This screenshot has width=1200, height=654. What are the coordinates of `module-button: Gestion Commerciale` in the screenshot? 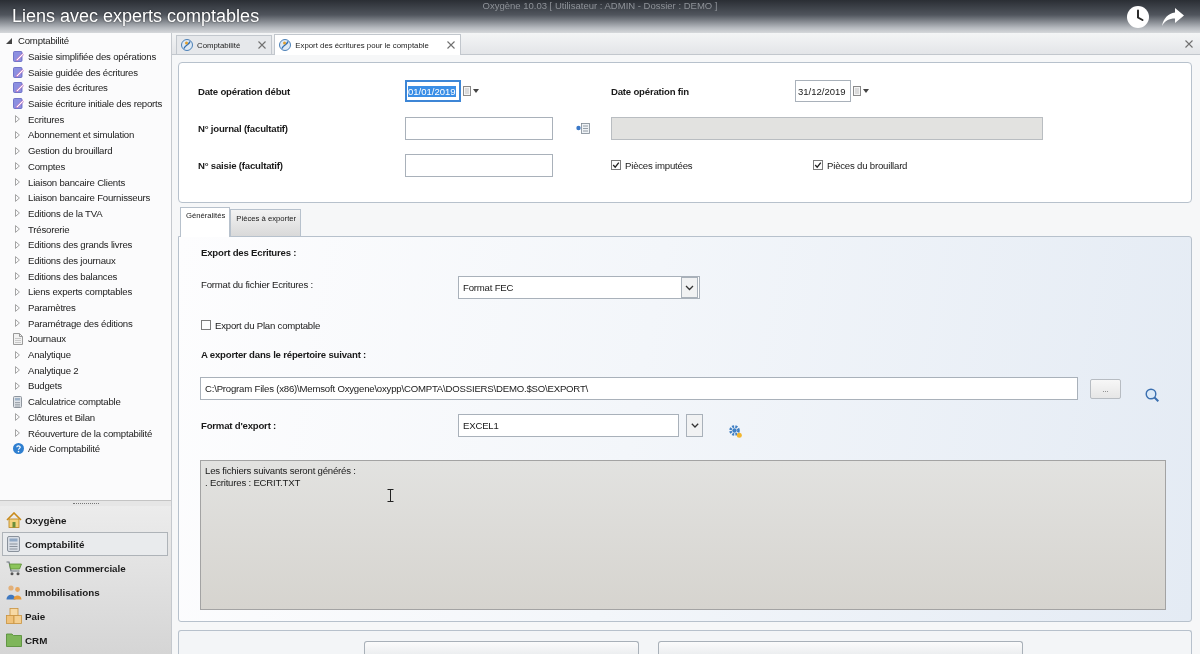 It's located at (85, 568).